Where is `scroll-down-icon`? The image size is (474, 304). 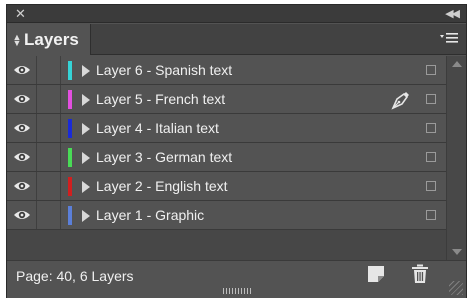
scroll-down-icon is located at coordinates (457, 252).